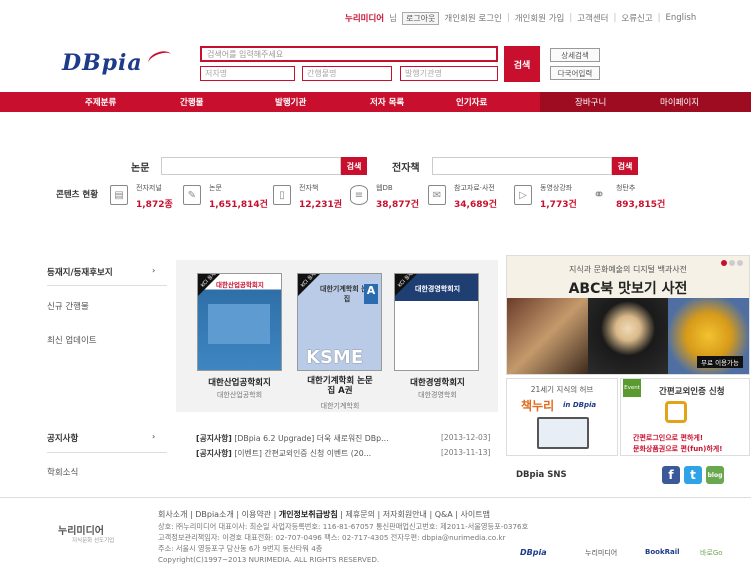 This screenshot has height=569, width=751. What do you see at coordinates (533, 552) in the screenshot?
I see `partner-dbpia-logo: DBpia` at bounding box center [533, 552].